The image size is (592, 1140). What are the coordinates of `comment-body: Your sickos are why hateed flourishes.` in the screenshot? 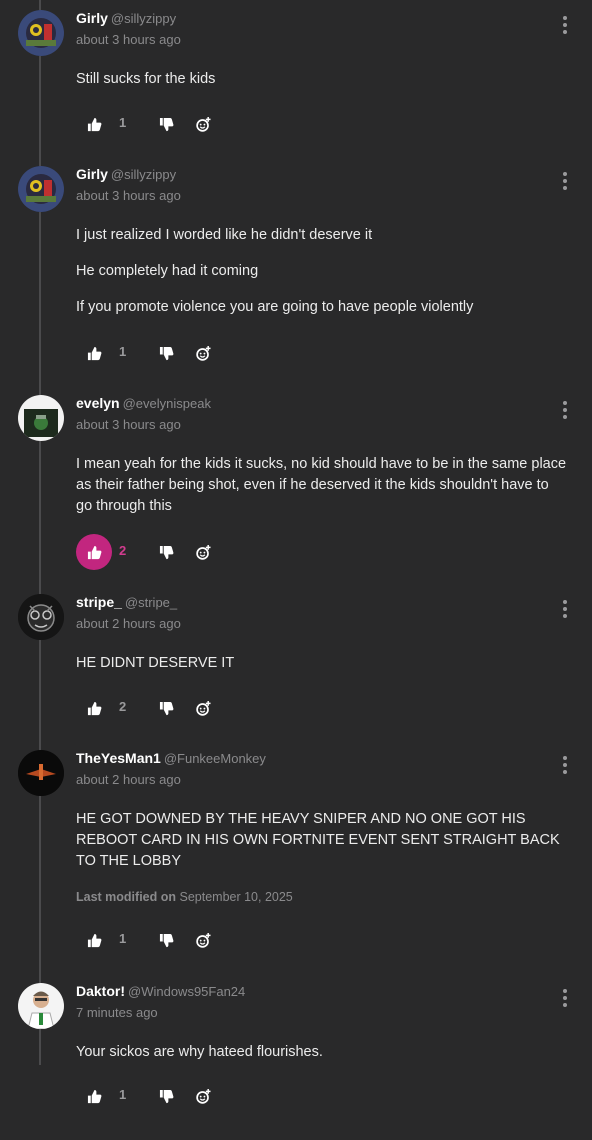 It's located at (322, 1052).